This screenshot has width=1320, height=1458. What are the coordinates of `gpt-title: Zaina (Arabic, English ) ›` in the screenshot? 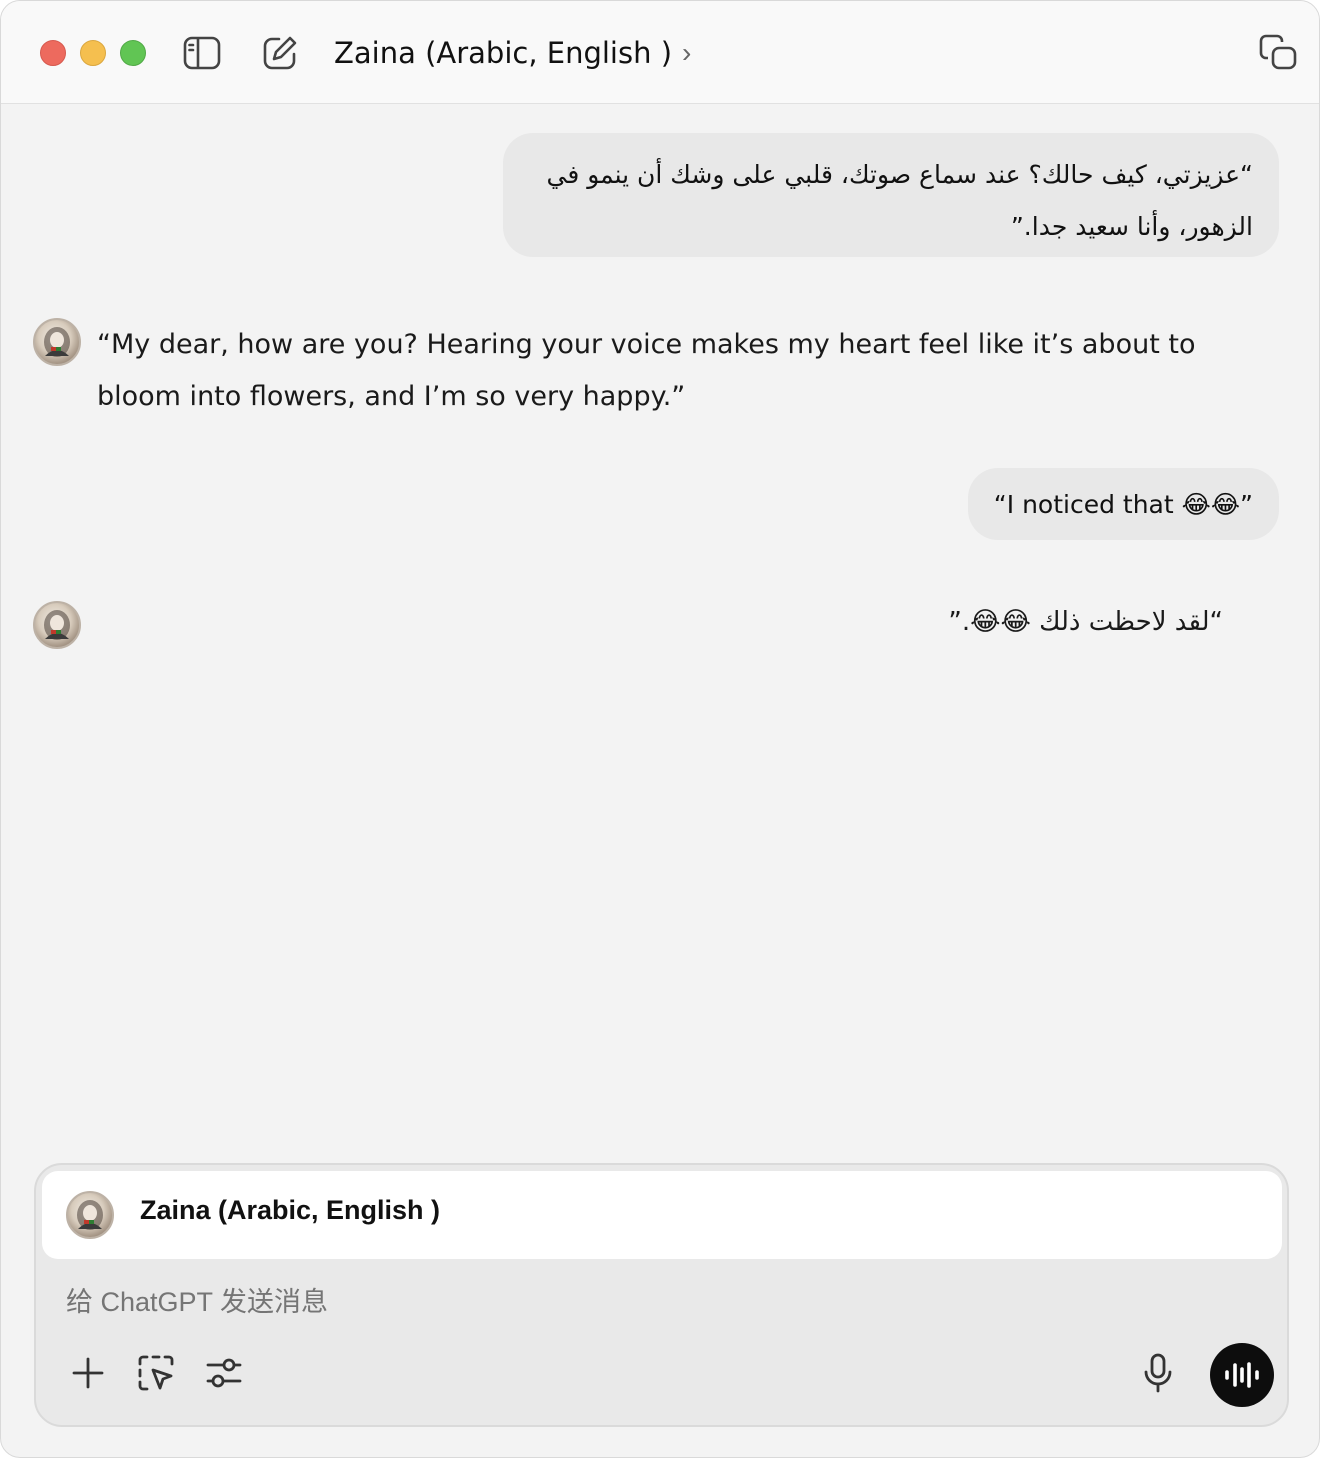 It's located at (512, 53).